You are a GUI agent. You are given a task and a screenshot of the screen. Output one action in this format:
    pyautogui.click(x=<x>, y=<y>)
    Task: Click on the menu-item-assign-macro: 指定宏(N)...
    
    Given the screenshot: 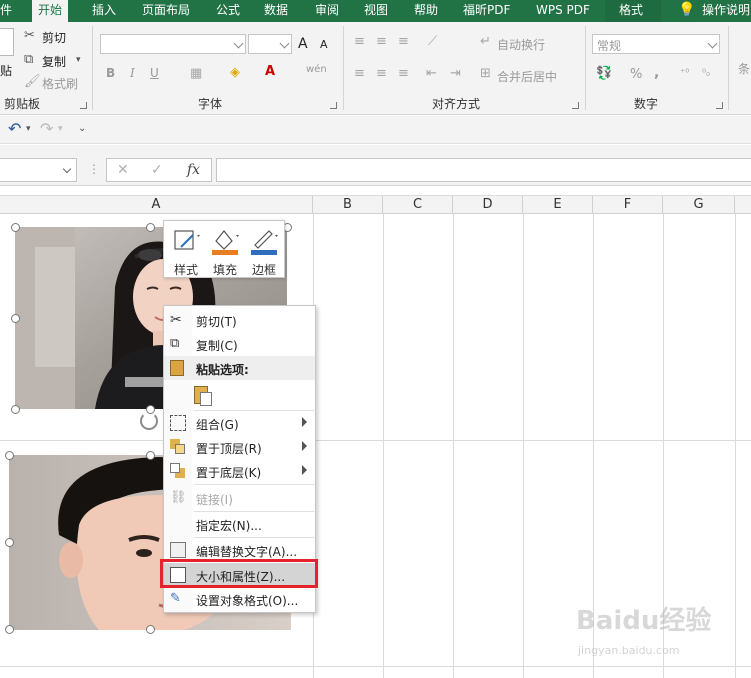 What is the action you would take?
    pyautogui.click(x=239, y=524)
    